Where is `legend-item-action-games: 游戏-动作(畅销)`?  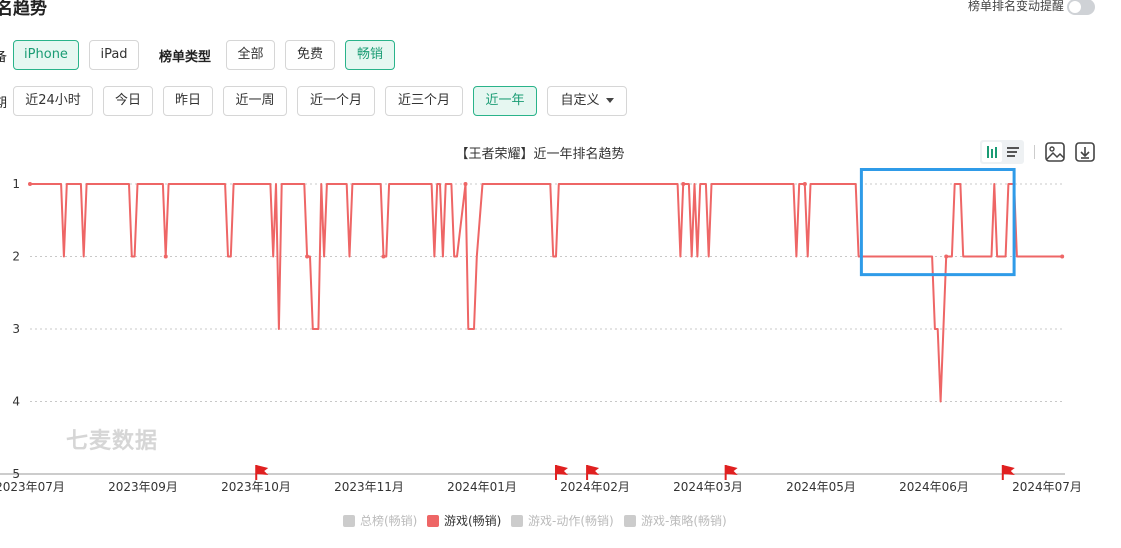 legend-item-action-games: 游戏-动作(畅销) is located at coordinates (562, 521).